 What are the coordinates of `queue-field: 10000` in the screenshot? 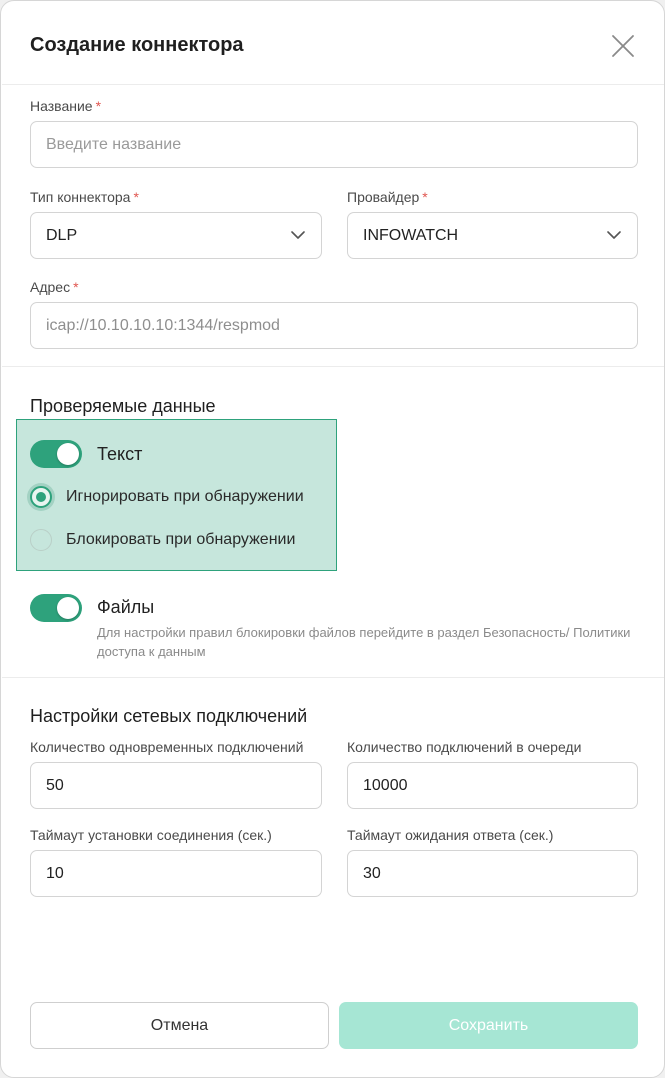 It's located at (492, 785).